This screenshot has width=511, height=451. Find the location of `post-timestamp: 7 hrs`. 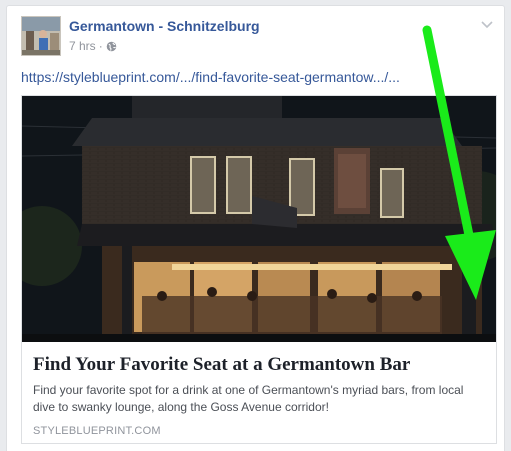

post-timestamp: 7 hrs is located at coordinates (82, 46).